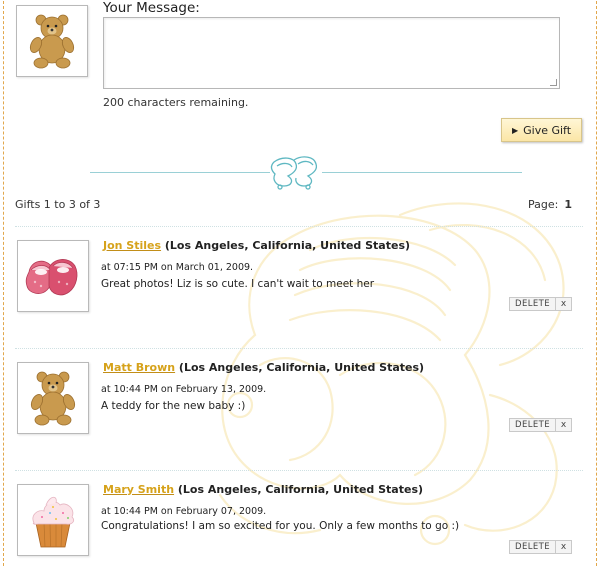 Image resolution: width=600 pixels, height=566 pixels. I want to click on gifts-count-text: Gifts 1 to 3 of 3, so click(58, 204).